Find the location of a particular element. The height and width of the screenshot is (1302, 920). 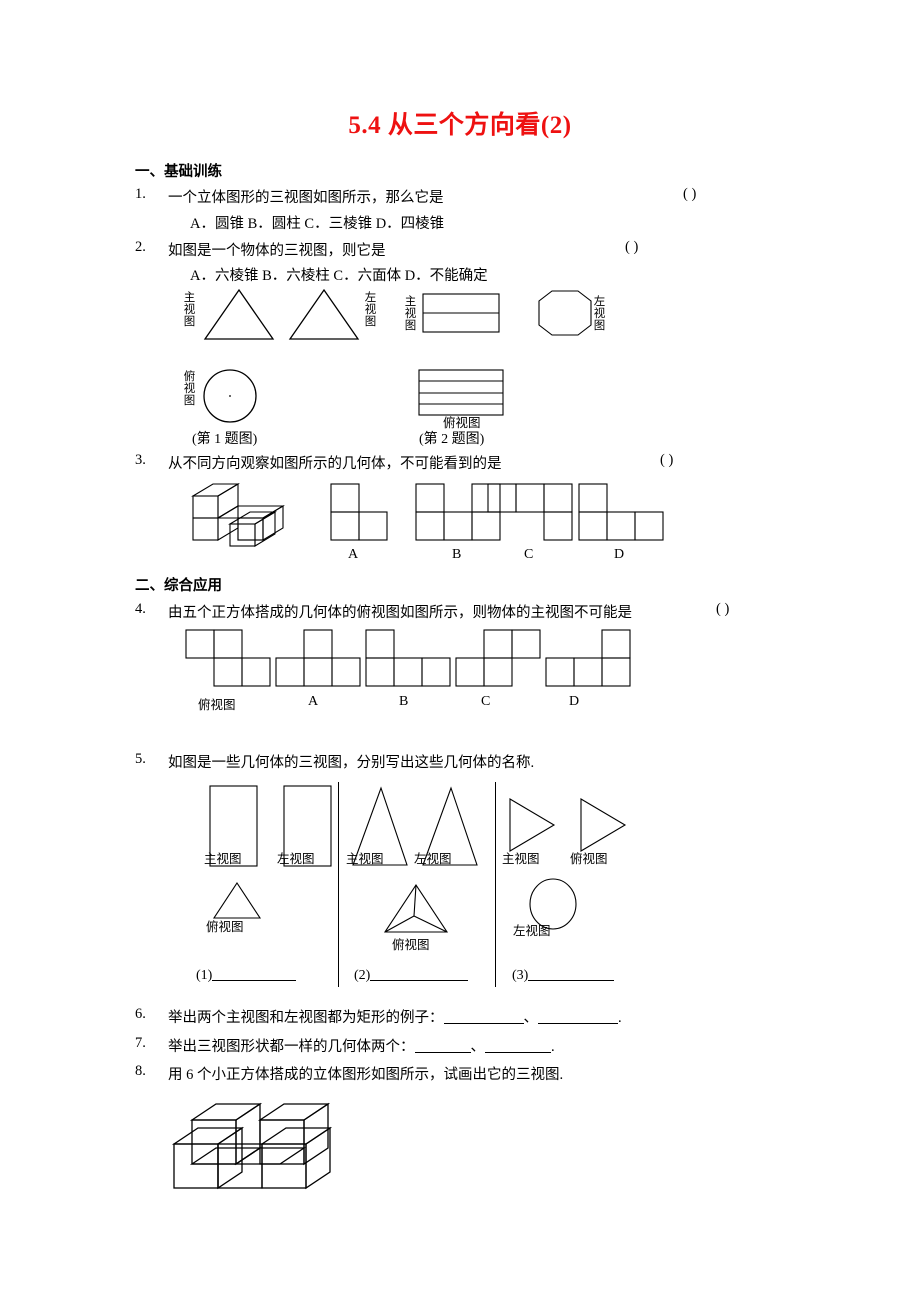

figure-q1-top-circle is located at coordinates (230, 396).